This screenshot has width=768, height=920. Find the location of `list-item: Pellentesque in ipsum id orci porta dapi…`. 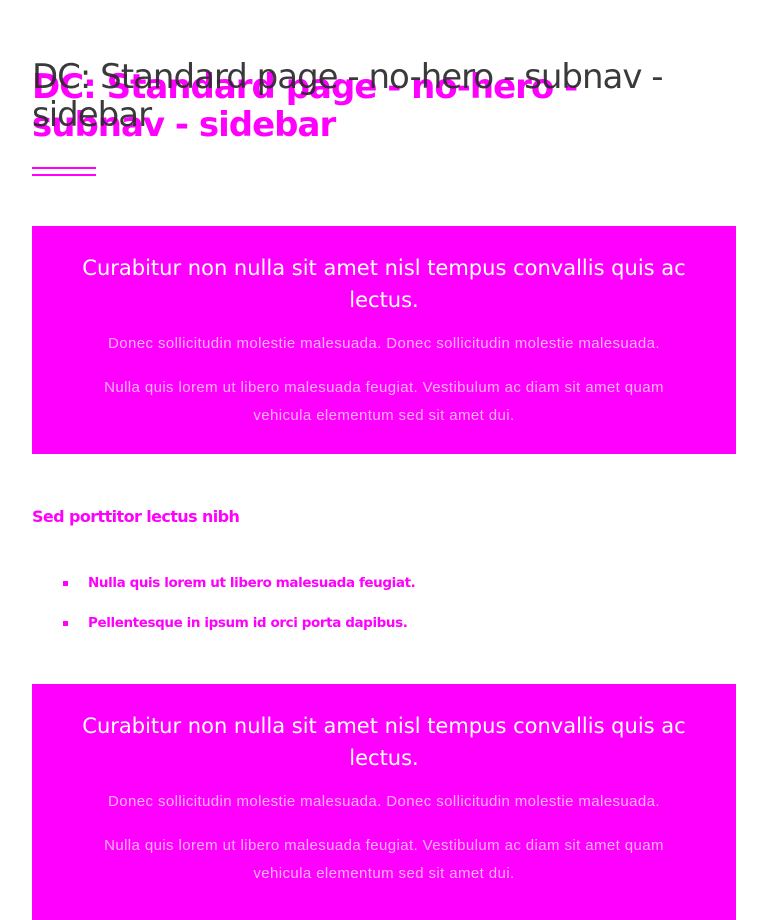

list-item: Pellentesque in ipsum id orci porta dapi… is located at coordinates (372, 632).